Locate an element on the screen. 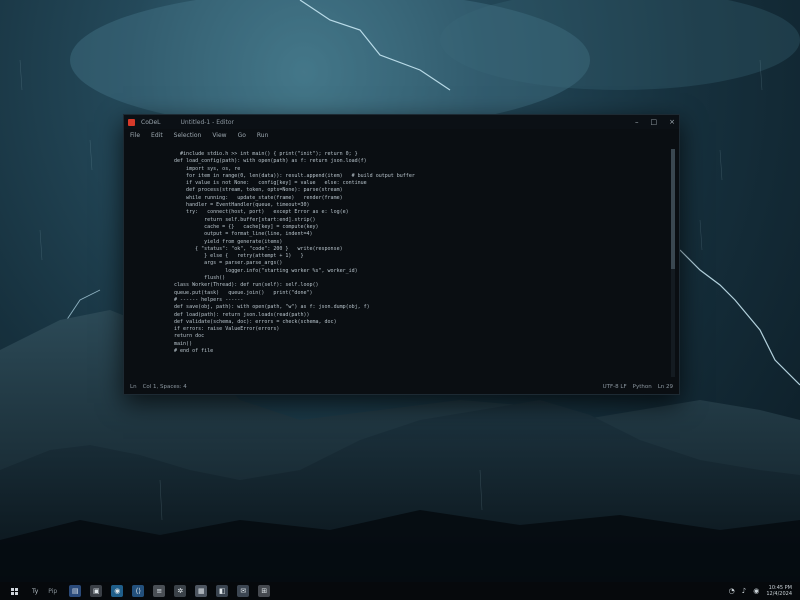 This screenshot has height=600, width=800. window-title: CoDeL is located at coordinates (151, 122).